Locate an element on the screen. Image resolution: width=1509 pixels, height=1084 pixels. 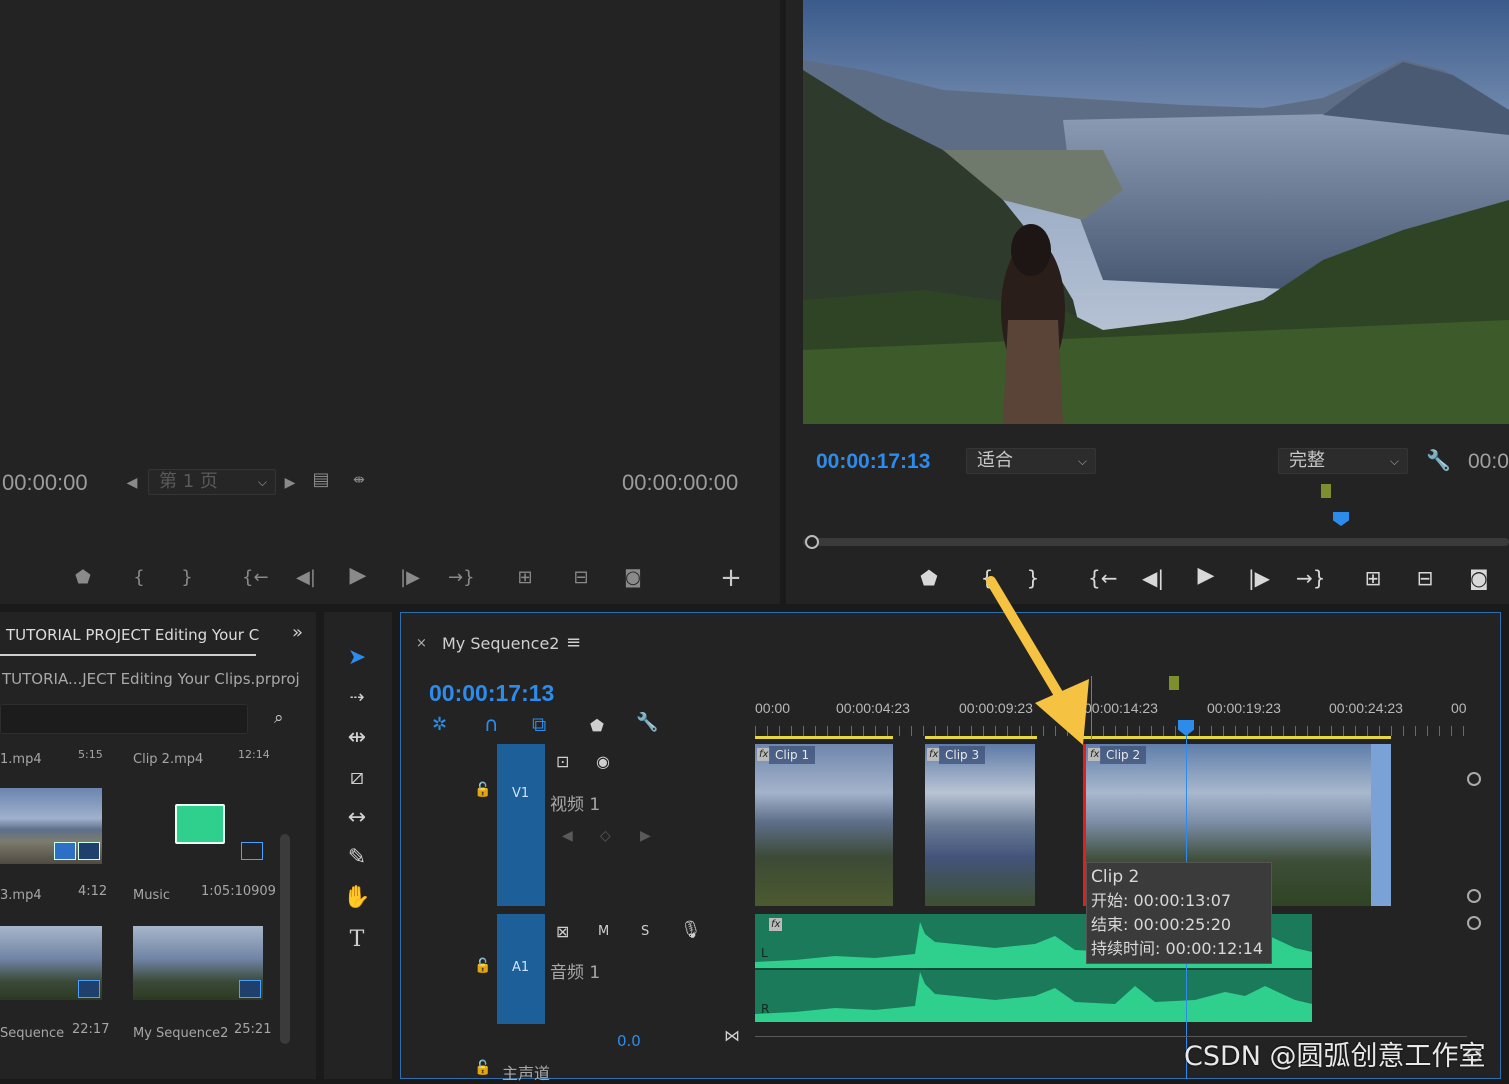
hand-tool-icon: ✋ is located at coordinates (357, 898).